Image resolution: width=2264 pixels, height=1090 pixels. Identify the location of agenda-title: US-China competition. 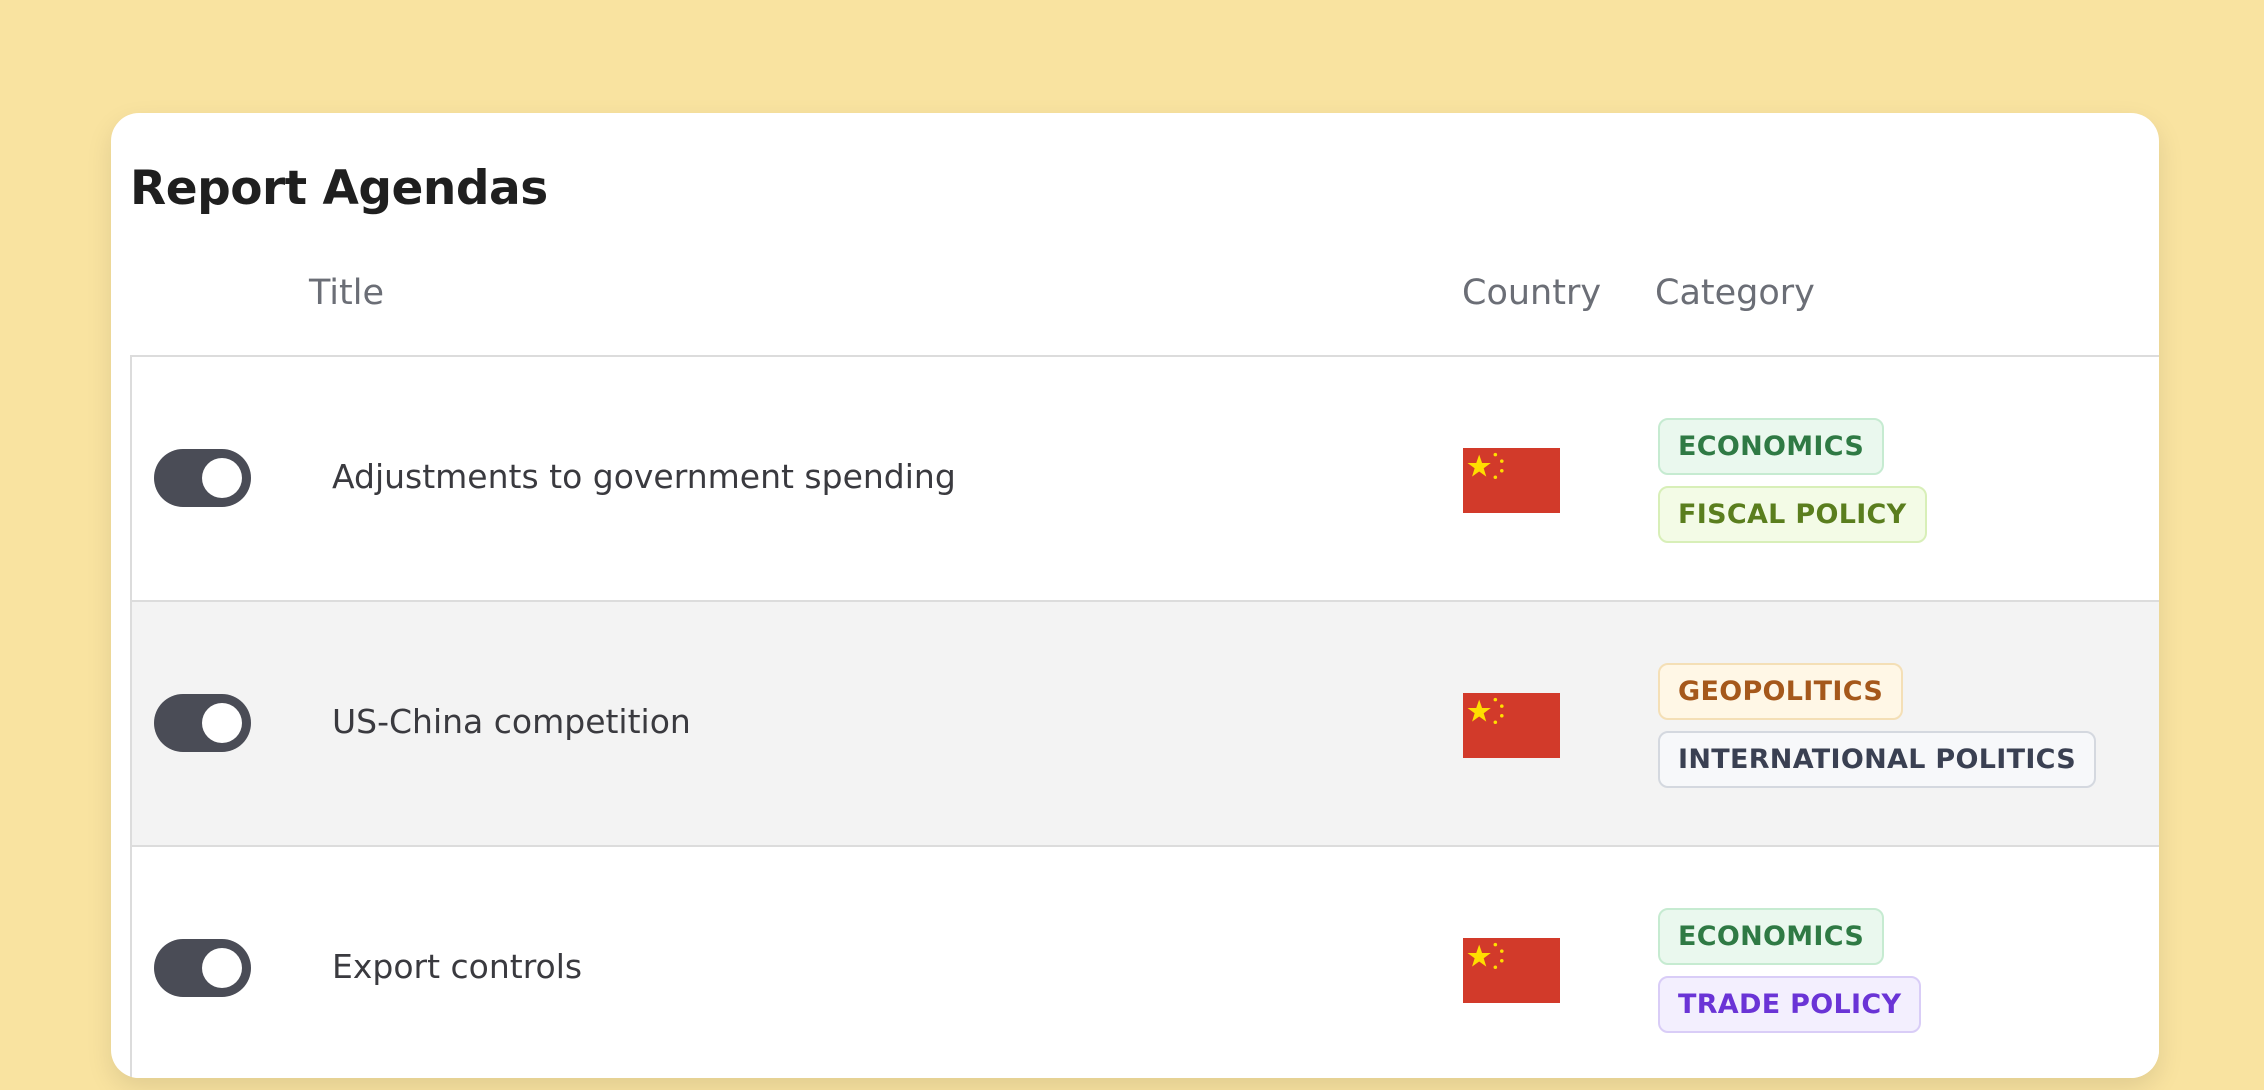
(511, 721).